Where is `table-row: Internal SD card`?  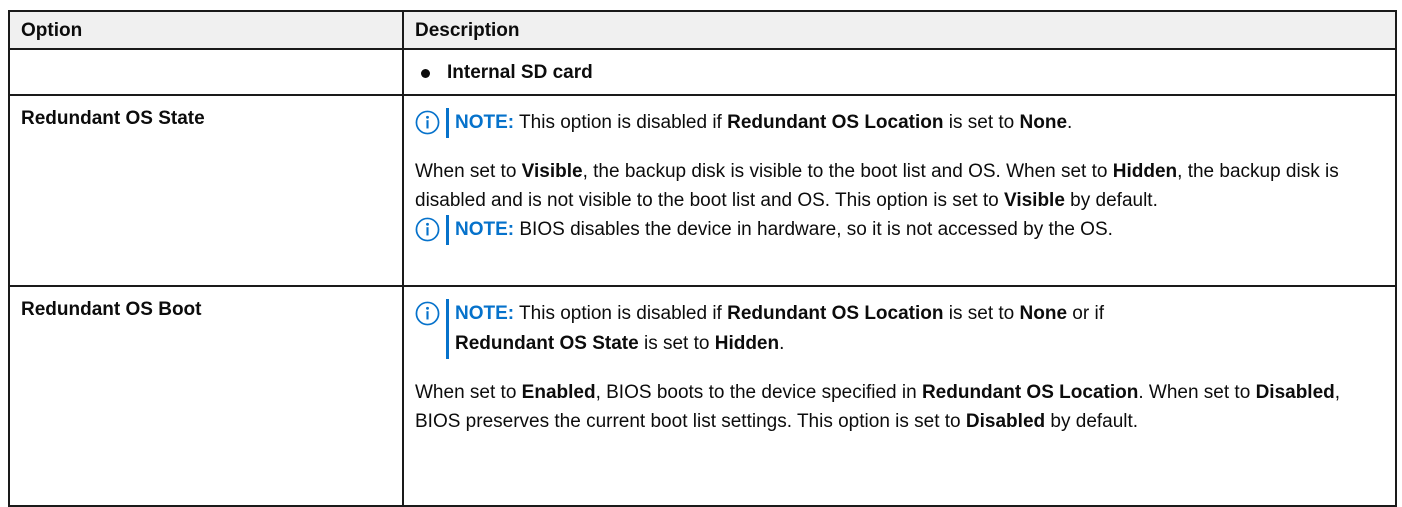
table-row: Internal SD card is located at coordinates (702, 72).